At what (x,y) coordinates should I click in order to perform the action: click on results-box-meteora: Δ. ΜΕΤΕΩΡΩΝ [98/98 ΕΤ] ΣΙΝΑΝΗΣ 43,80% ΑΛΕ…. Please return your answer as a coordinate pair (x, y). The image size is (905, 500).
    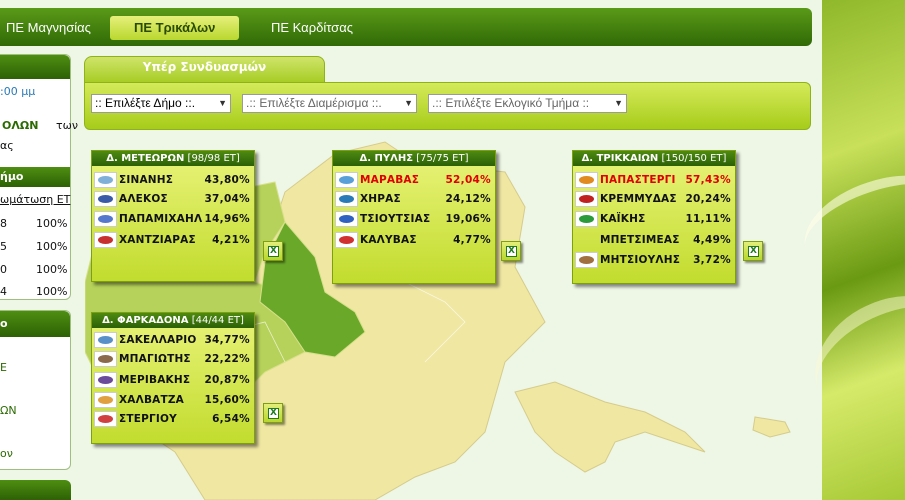
    Looking at the image, I should click on (173, 216).